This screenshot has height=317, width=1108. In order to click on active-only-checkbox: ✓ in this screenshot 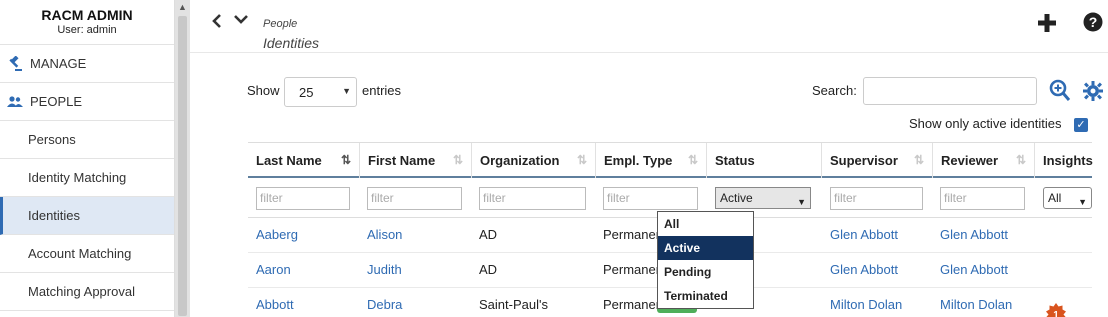, I will do `click(1081, 125)`.